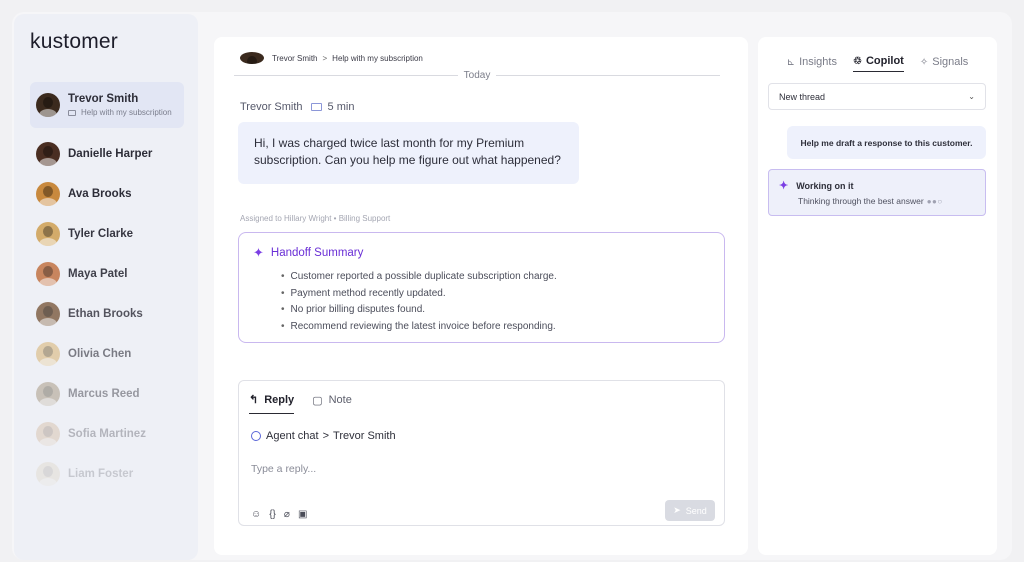 Image resolution: width=1024 pixels, height=562 pixels. Describe the element at coordinates (300, 403) in the screenshot. I see `composer-tabs: ↰ Reply ▢ Note` at that location.